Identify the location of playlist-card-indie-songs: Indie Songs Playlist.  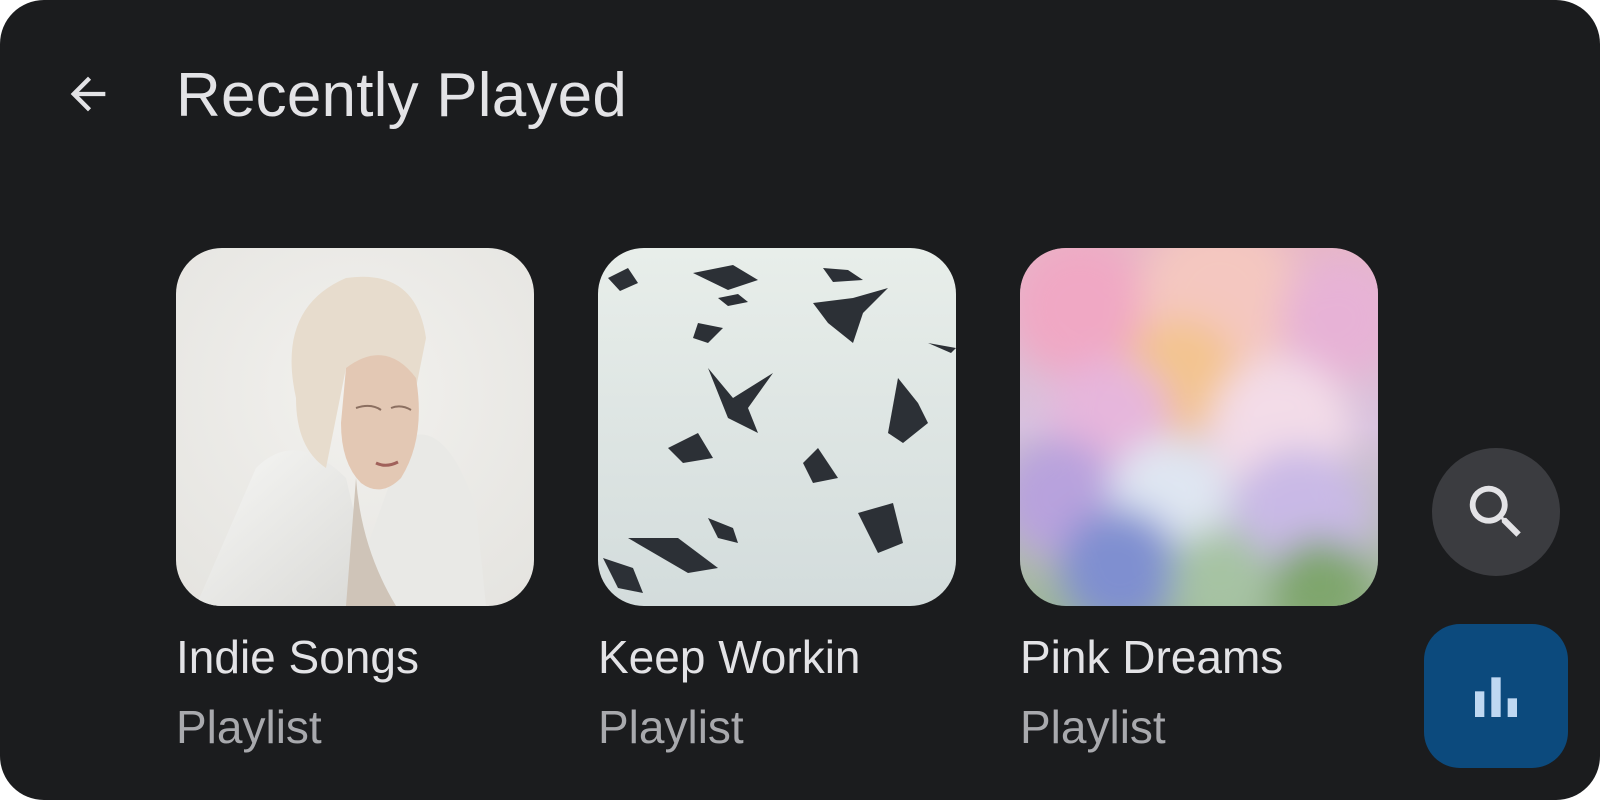
(355, 508).